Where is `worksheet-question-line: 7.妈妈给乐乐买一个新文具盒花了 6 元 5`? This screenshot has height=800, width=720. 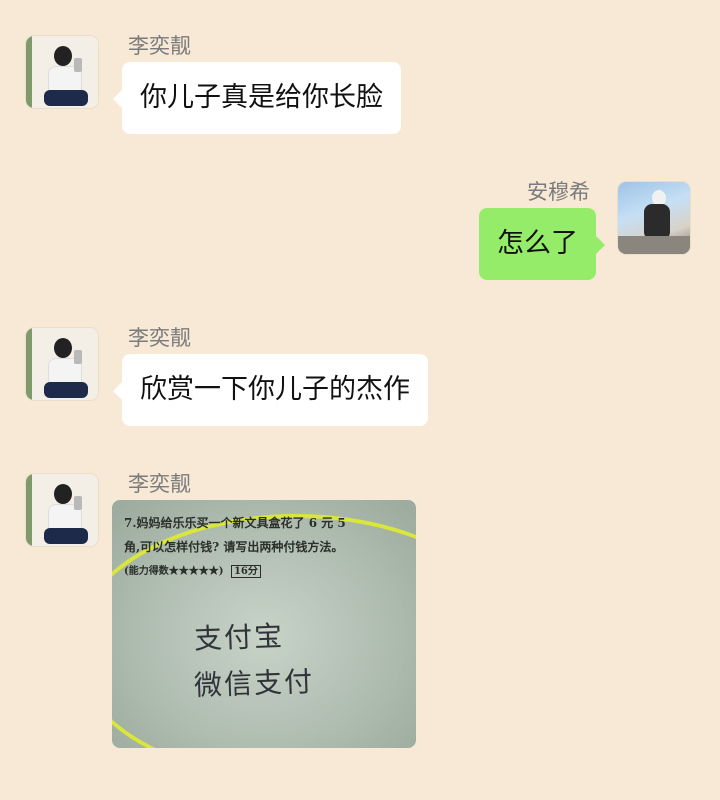
worksheet-question-line: 7.妈妈给乐乐买一个新文具盒花了 6 元 5 is located at coordinates (235, 523).